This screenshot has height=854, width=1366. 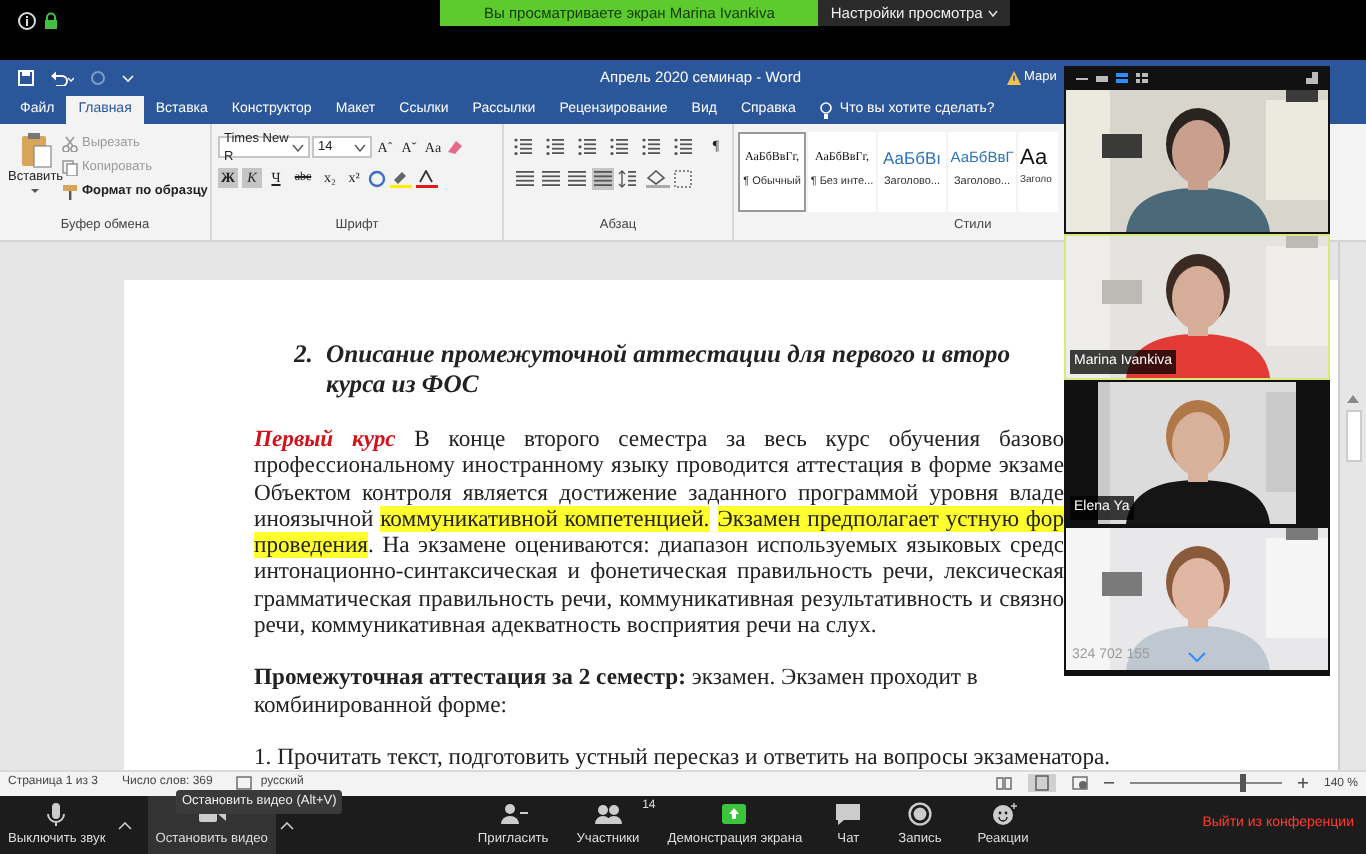 I want to click on paragraph-line: иноязычной коммуникативной компетенцией. Экзамен предполагает устную фор, so click(x=659, y=519).